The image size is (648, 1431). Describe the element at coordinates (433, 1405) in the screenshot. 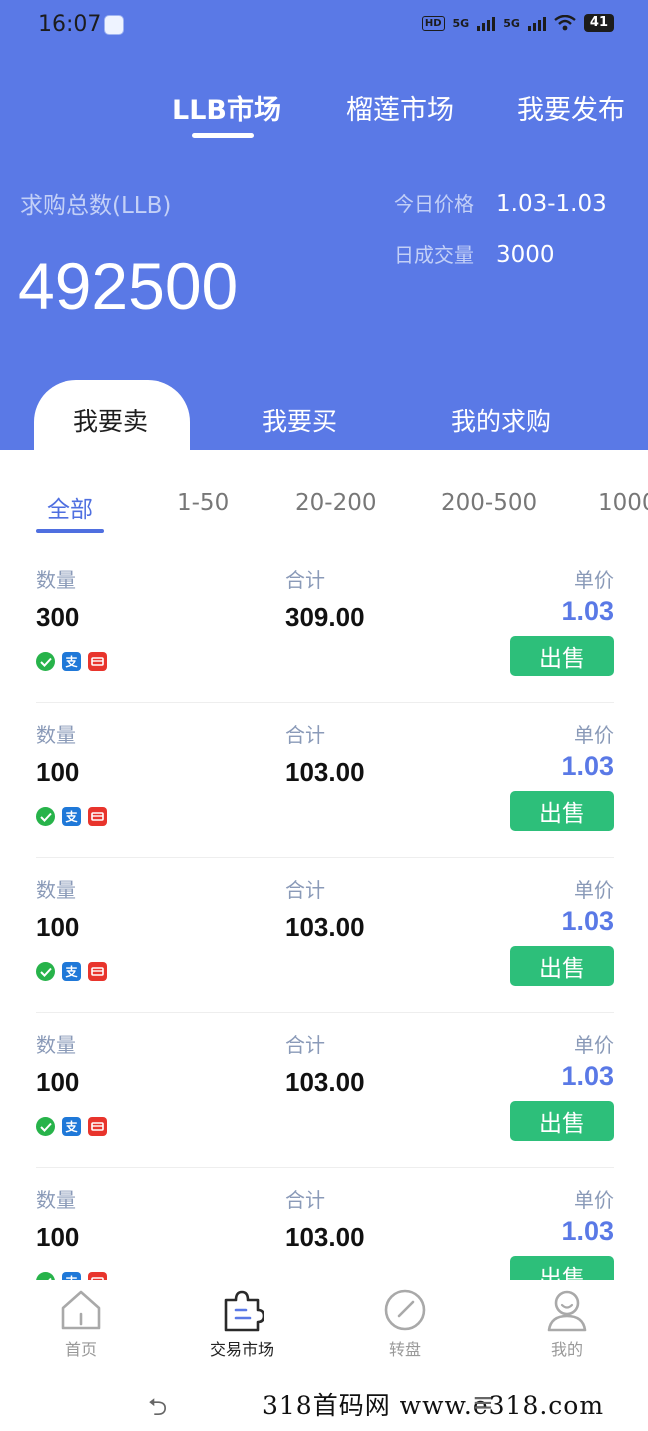

I see `watermark: 318首码网 www.e318.com` at that location.